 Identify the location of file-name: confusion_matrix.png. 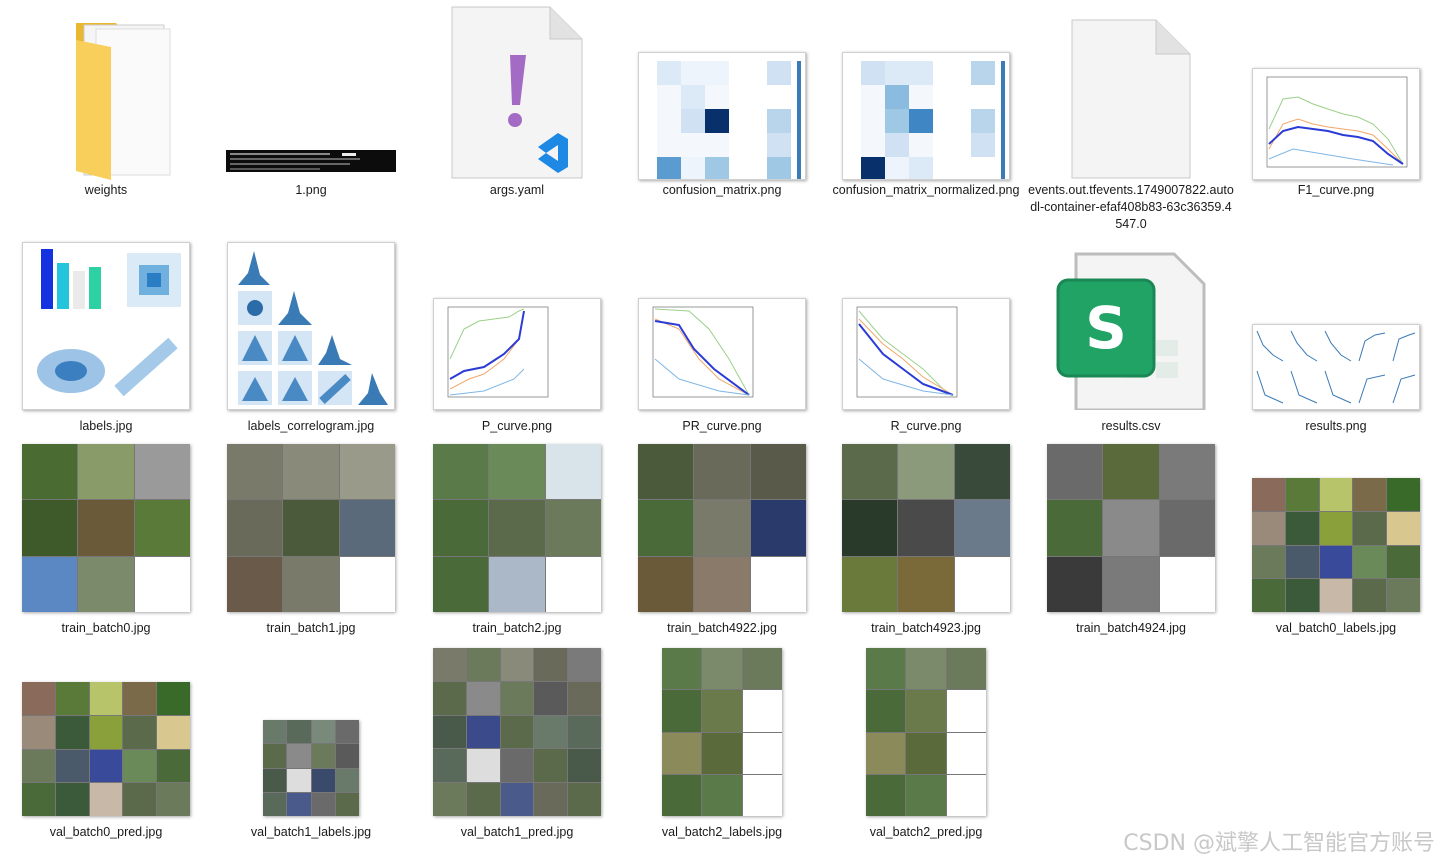
(722, 190).